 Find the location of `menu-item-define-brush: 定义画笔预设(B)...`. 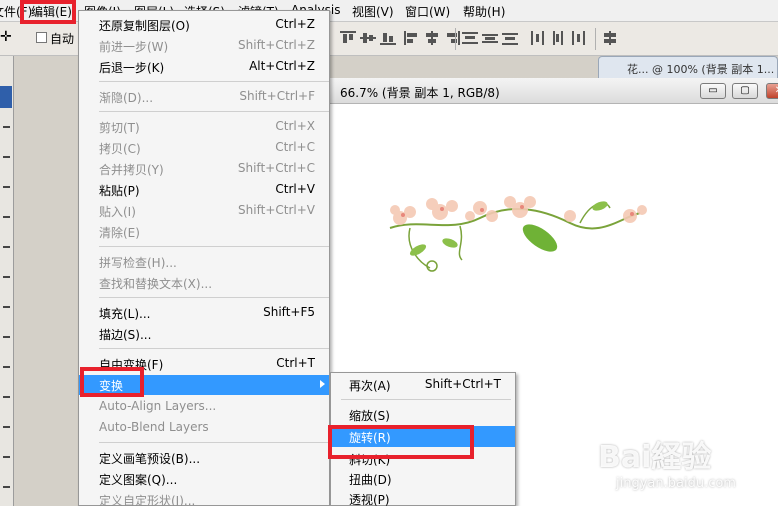

menu-item-define-brush: 定义画笔预设(B)... is located at coordinates (204, 458).